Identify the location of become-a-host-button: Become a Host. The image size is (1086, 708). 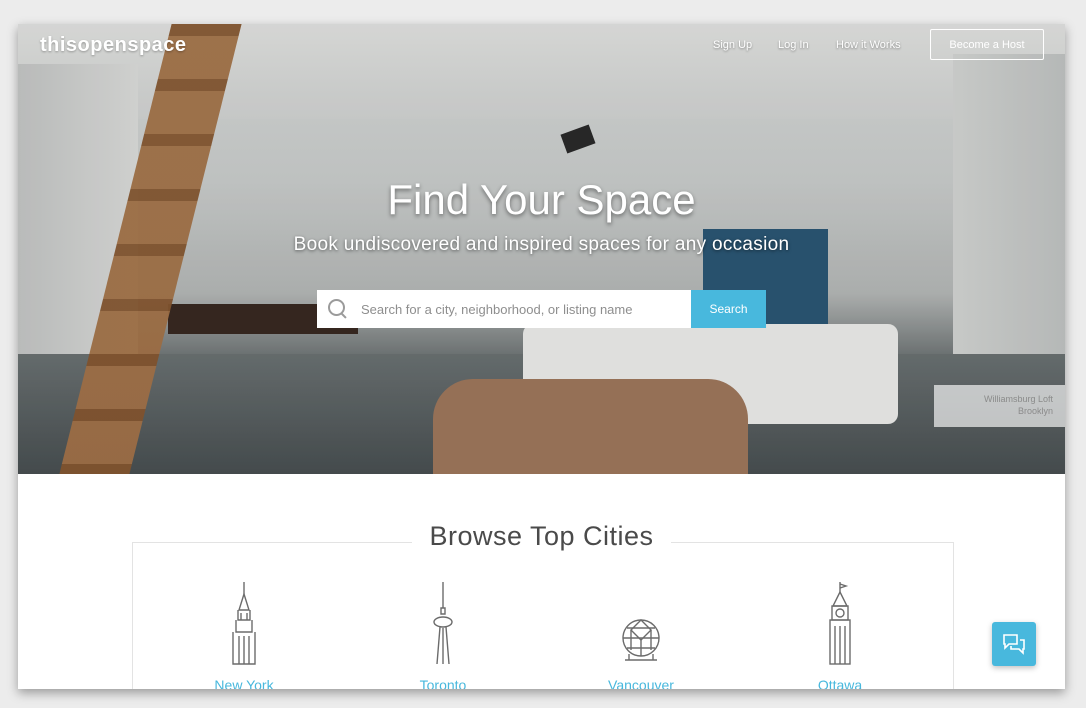
(987, 44).